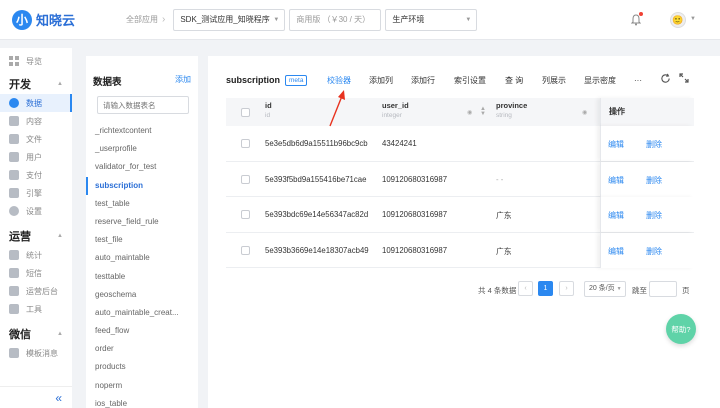  Describe the element at coordinates (315, 179) in the screenshot. I see `cell-id: 5e393f5bd9a155416be71cae` at that location.